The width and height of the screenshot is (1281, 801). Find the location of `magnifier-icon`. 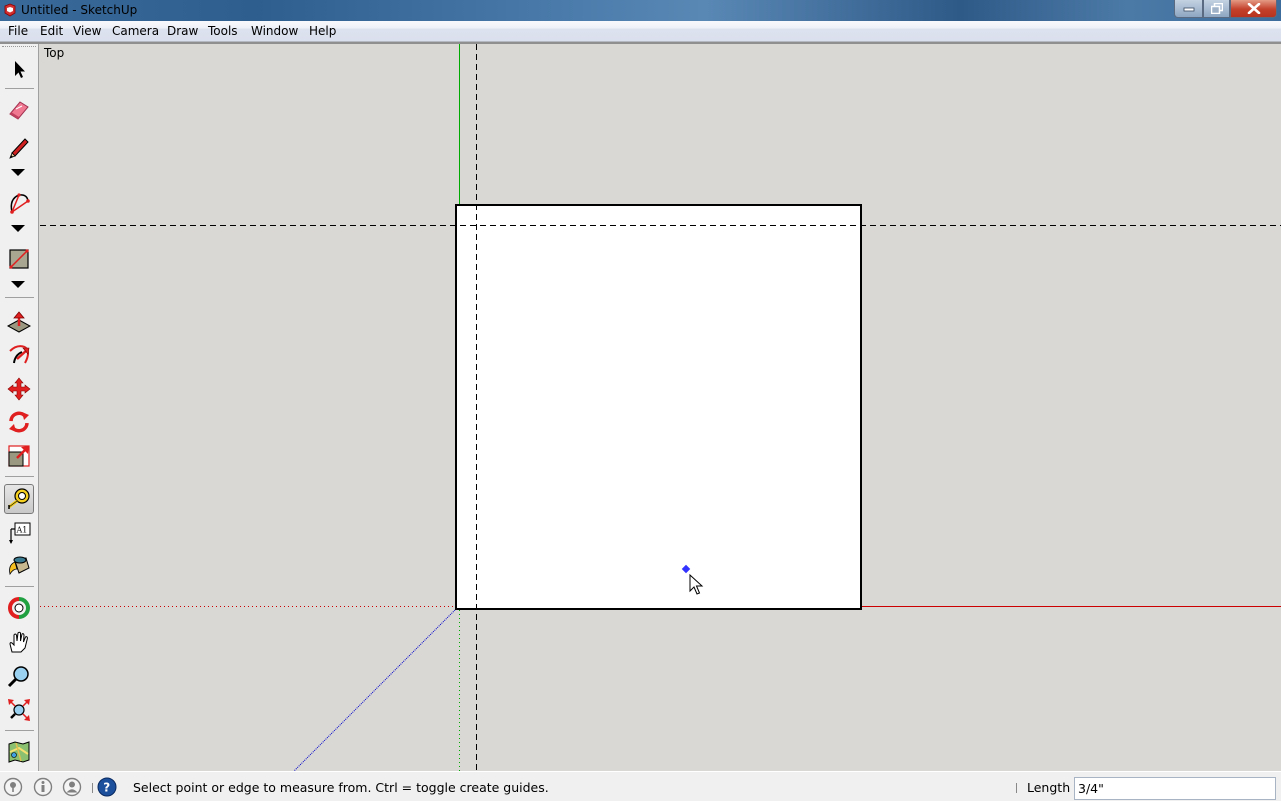

magnifier-icon is located at coordinates (18, 677).